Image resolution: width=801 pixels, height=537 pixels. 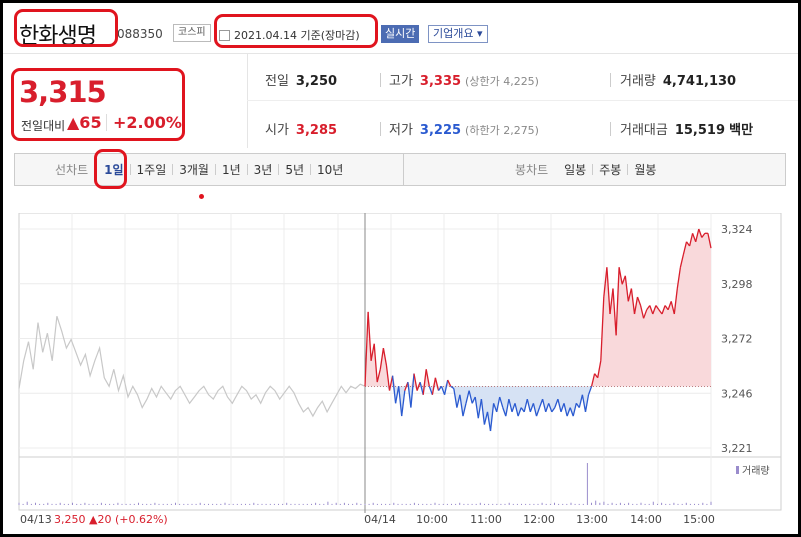 I want to click on tab-candle-1: 주봉, so click(x=610, y=169).